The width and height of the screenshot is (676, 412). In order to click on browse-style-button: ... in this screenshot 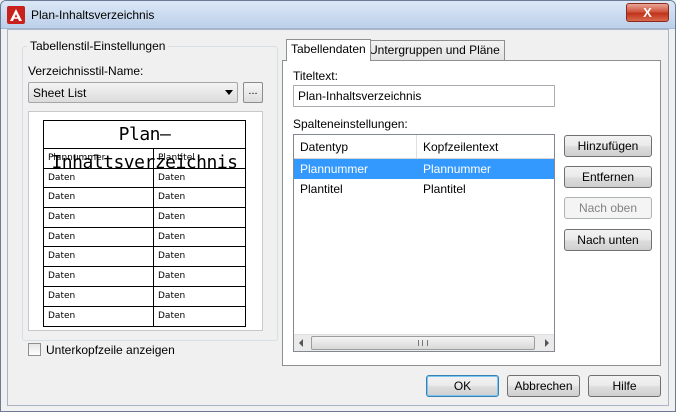, I will do `click(253, 92)`.